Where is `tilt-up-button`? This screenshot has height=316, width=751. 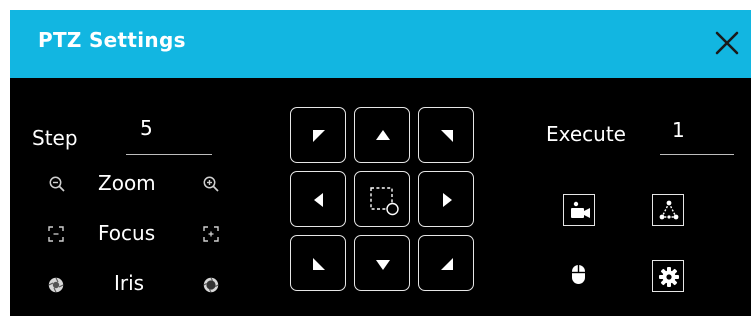 tilt-up-button is located at coordinates (382, 135).